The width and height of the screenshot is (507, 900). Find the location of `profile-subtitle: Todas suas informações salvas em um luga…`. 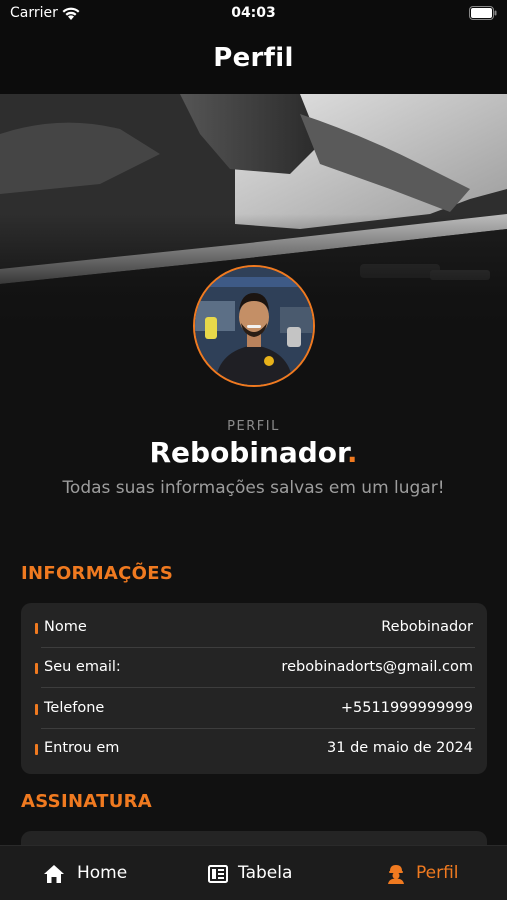

profile-subtitle: Todas suas informações salvas em um luga… is located at coordinates (253, 488).